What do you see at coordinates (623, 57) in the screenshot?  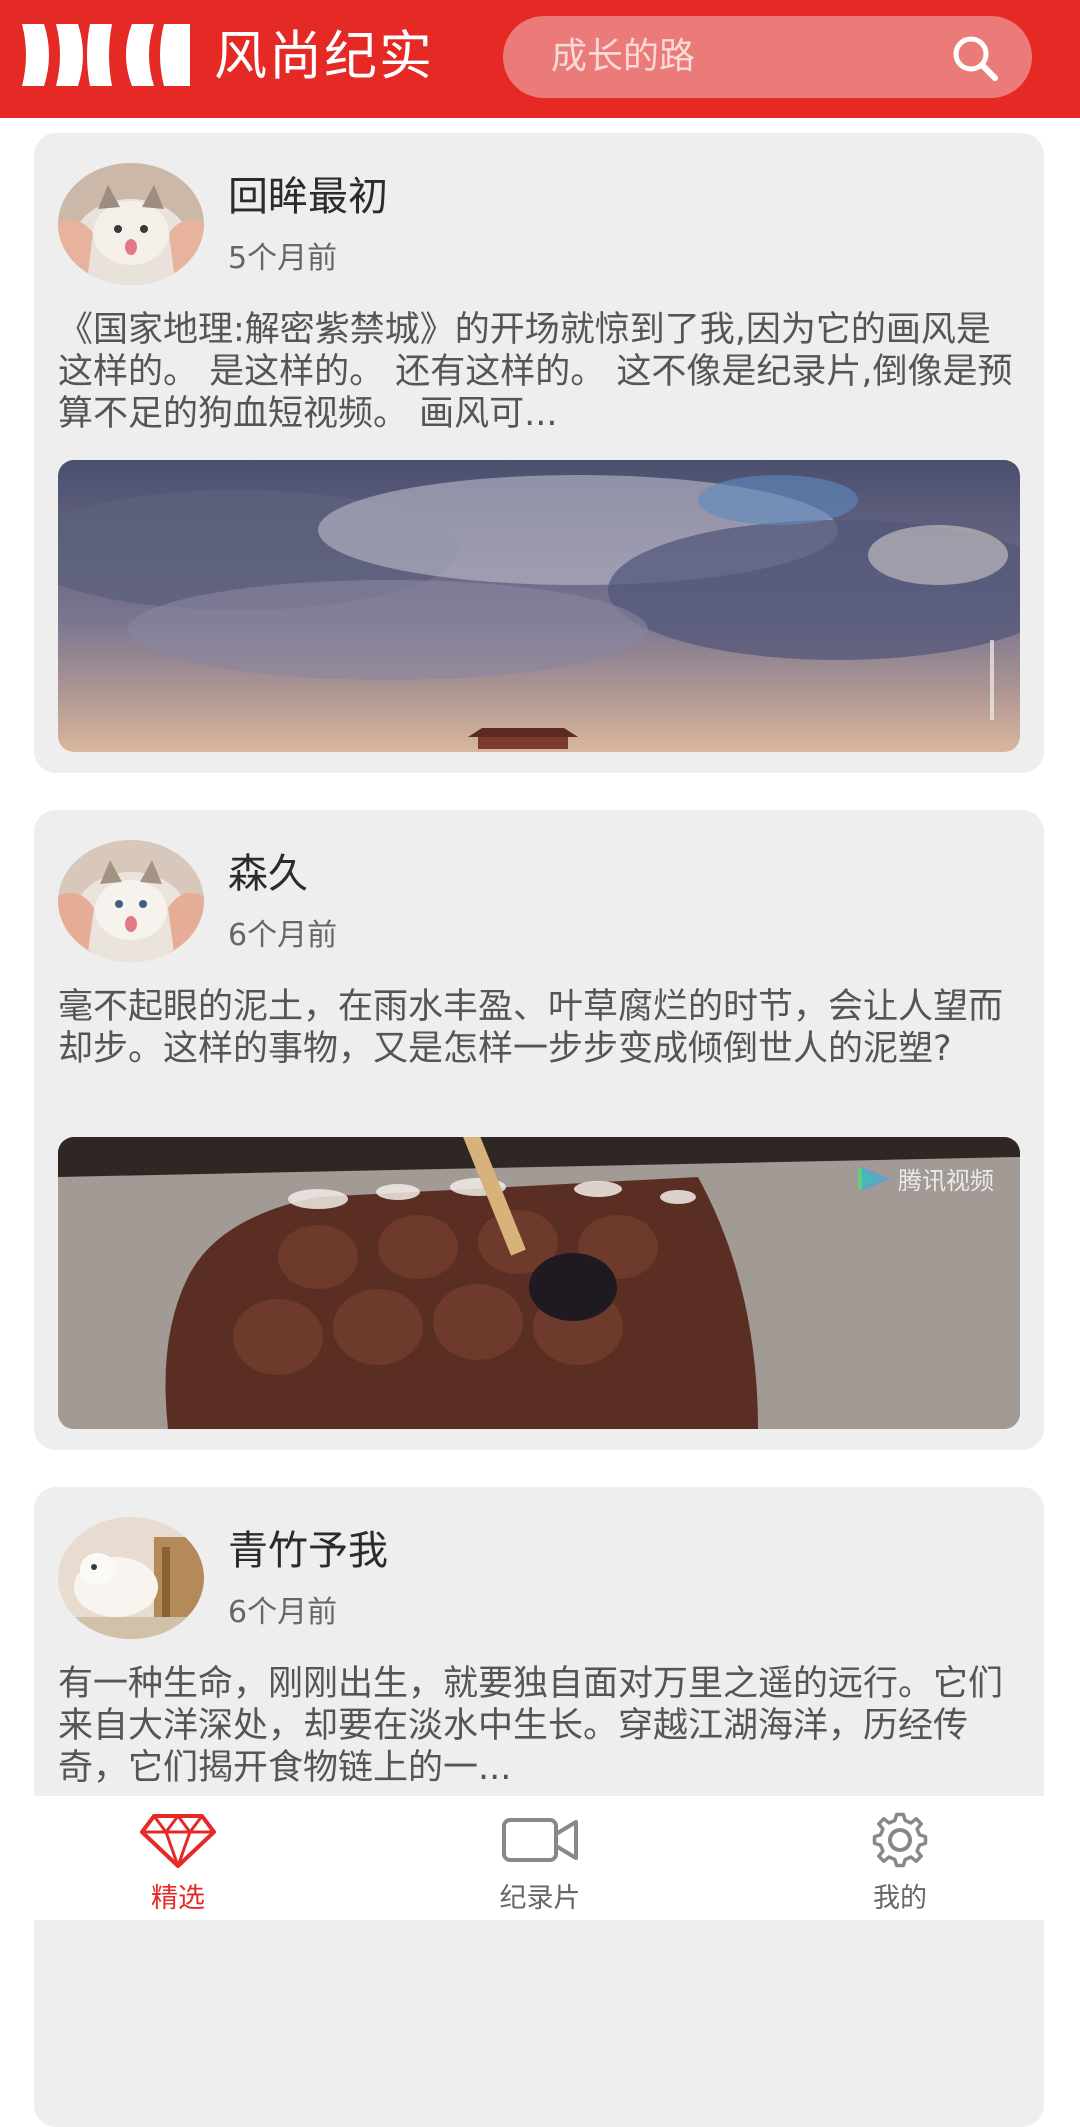 I see `search-input: 成长的路` at bounding box center [623, 57].